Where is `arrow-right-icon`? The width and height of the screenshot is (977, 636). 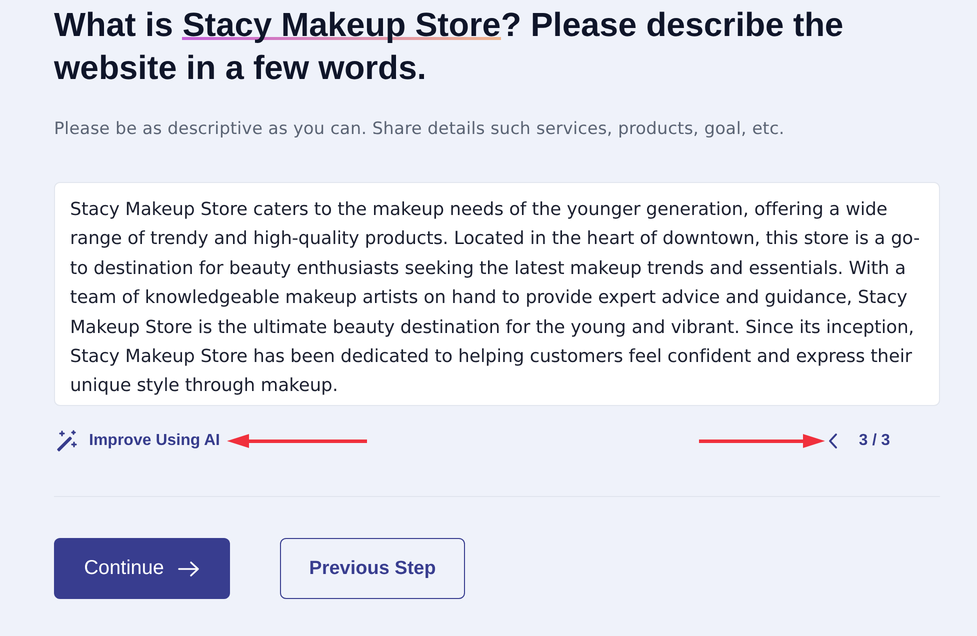 arrow-right-icon is located at coordinates (189, 568).